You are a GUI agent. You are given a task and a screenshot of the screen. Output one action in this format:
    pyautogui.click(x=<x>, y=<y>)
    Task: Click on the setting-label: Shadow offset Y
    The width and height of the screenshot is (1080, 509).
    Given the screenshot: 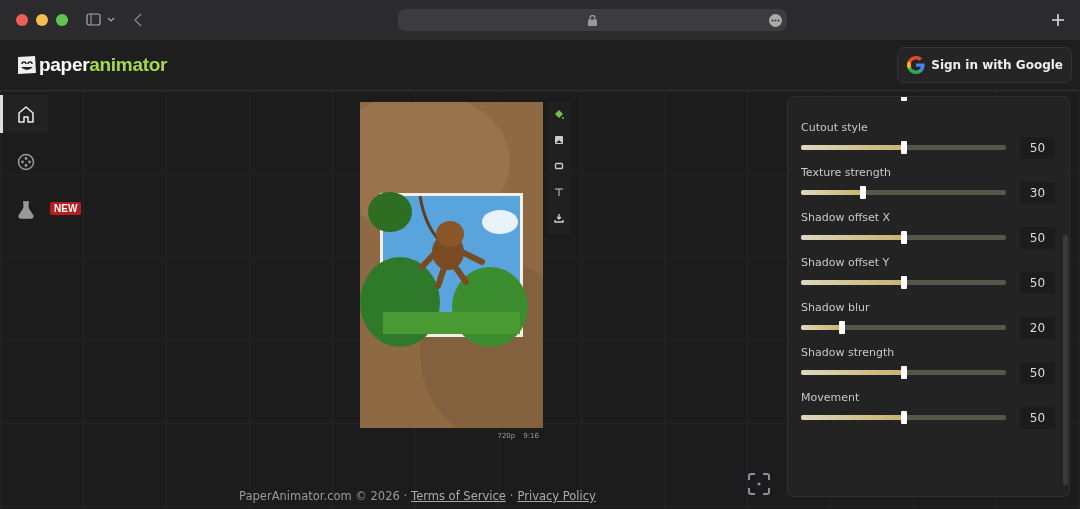 What is the action you would take?
    pyautogui.click(x=846, y=262)
    